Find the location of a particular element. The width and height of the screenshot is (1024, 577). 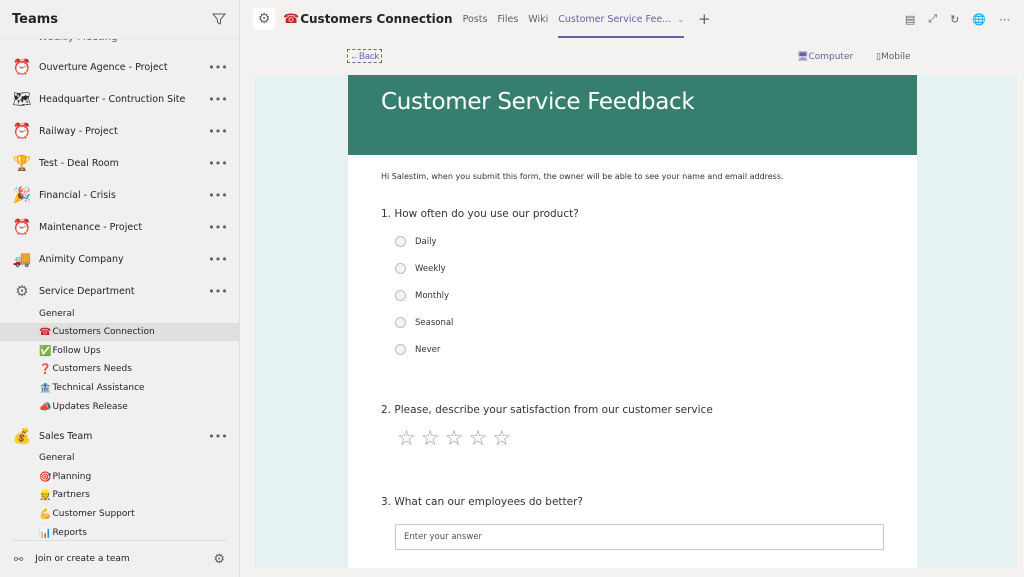

channel-title-text: Customers Connection is located at coordinates (376, 19).